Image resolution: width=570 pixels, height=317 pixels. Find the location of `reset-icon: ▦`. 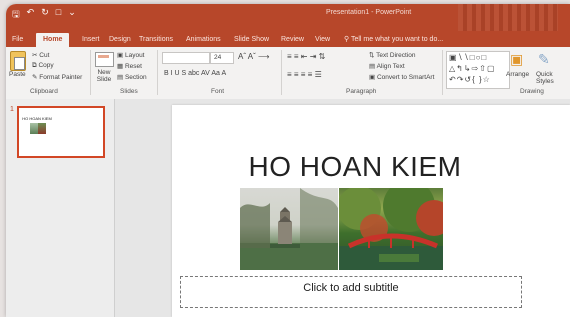

reset-icon: ▦ is located at coordinates (120, 66).